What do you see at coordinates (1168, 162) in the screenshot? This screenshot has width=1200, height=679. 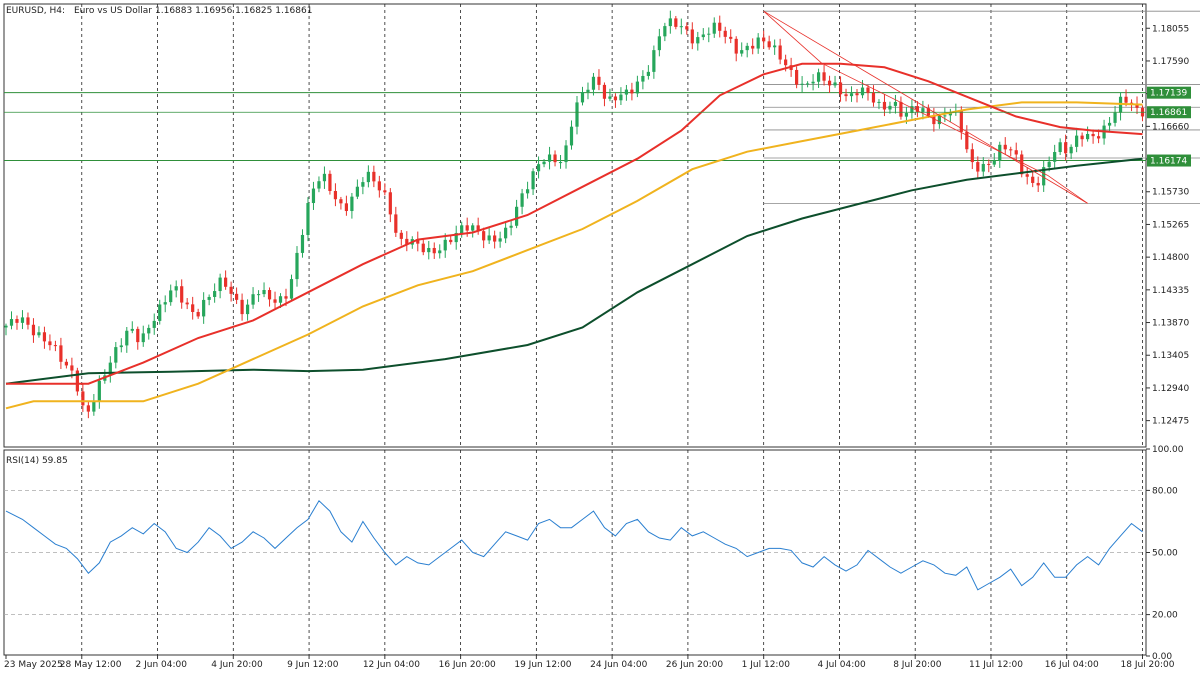 I see `price-tag-label: 1.16174` at bounding box center [1168, 162].